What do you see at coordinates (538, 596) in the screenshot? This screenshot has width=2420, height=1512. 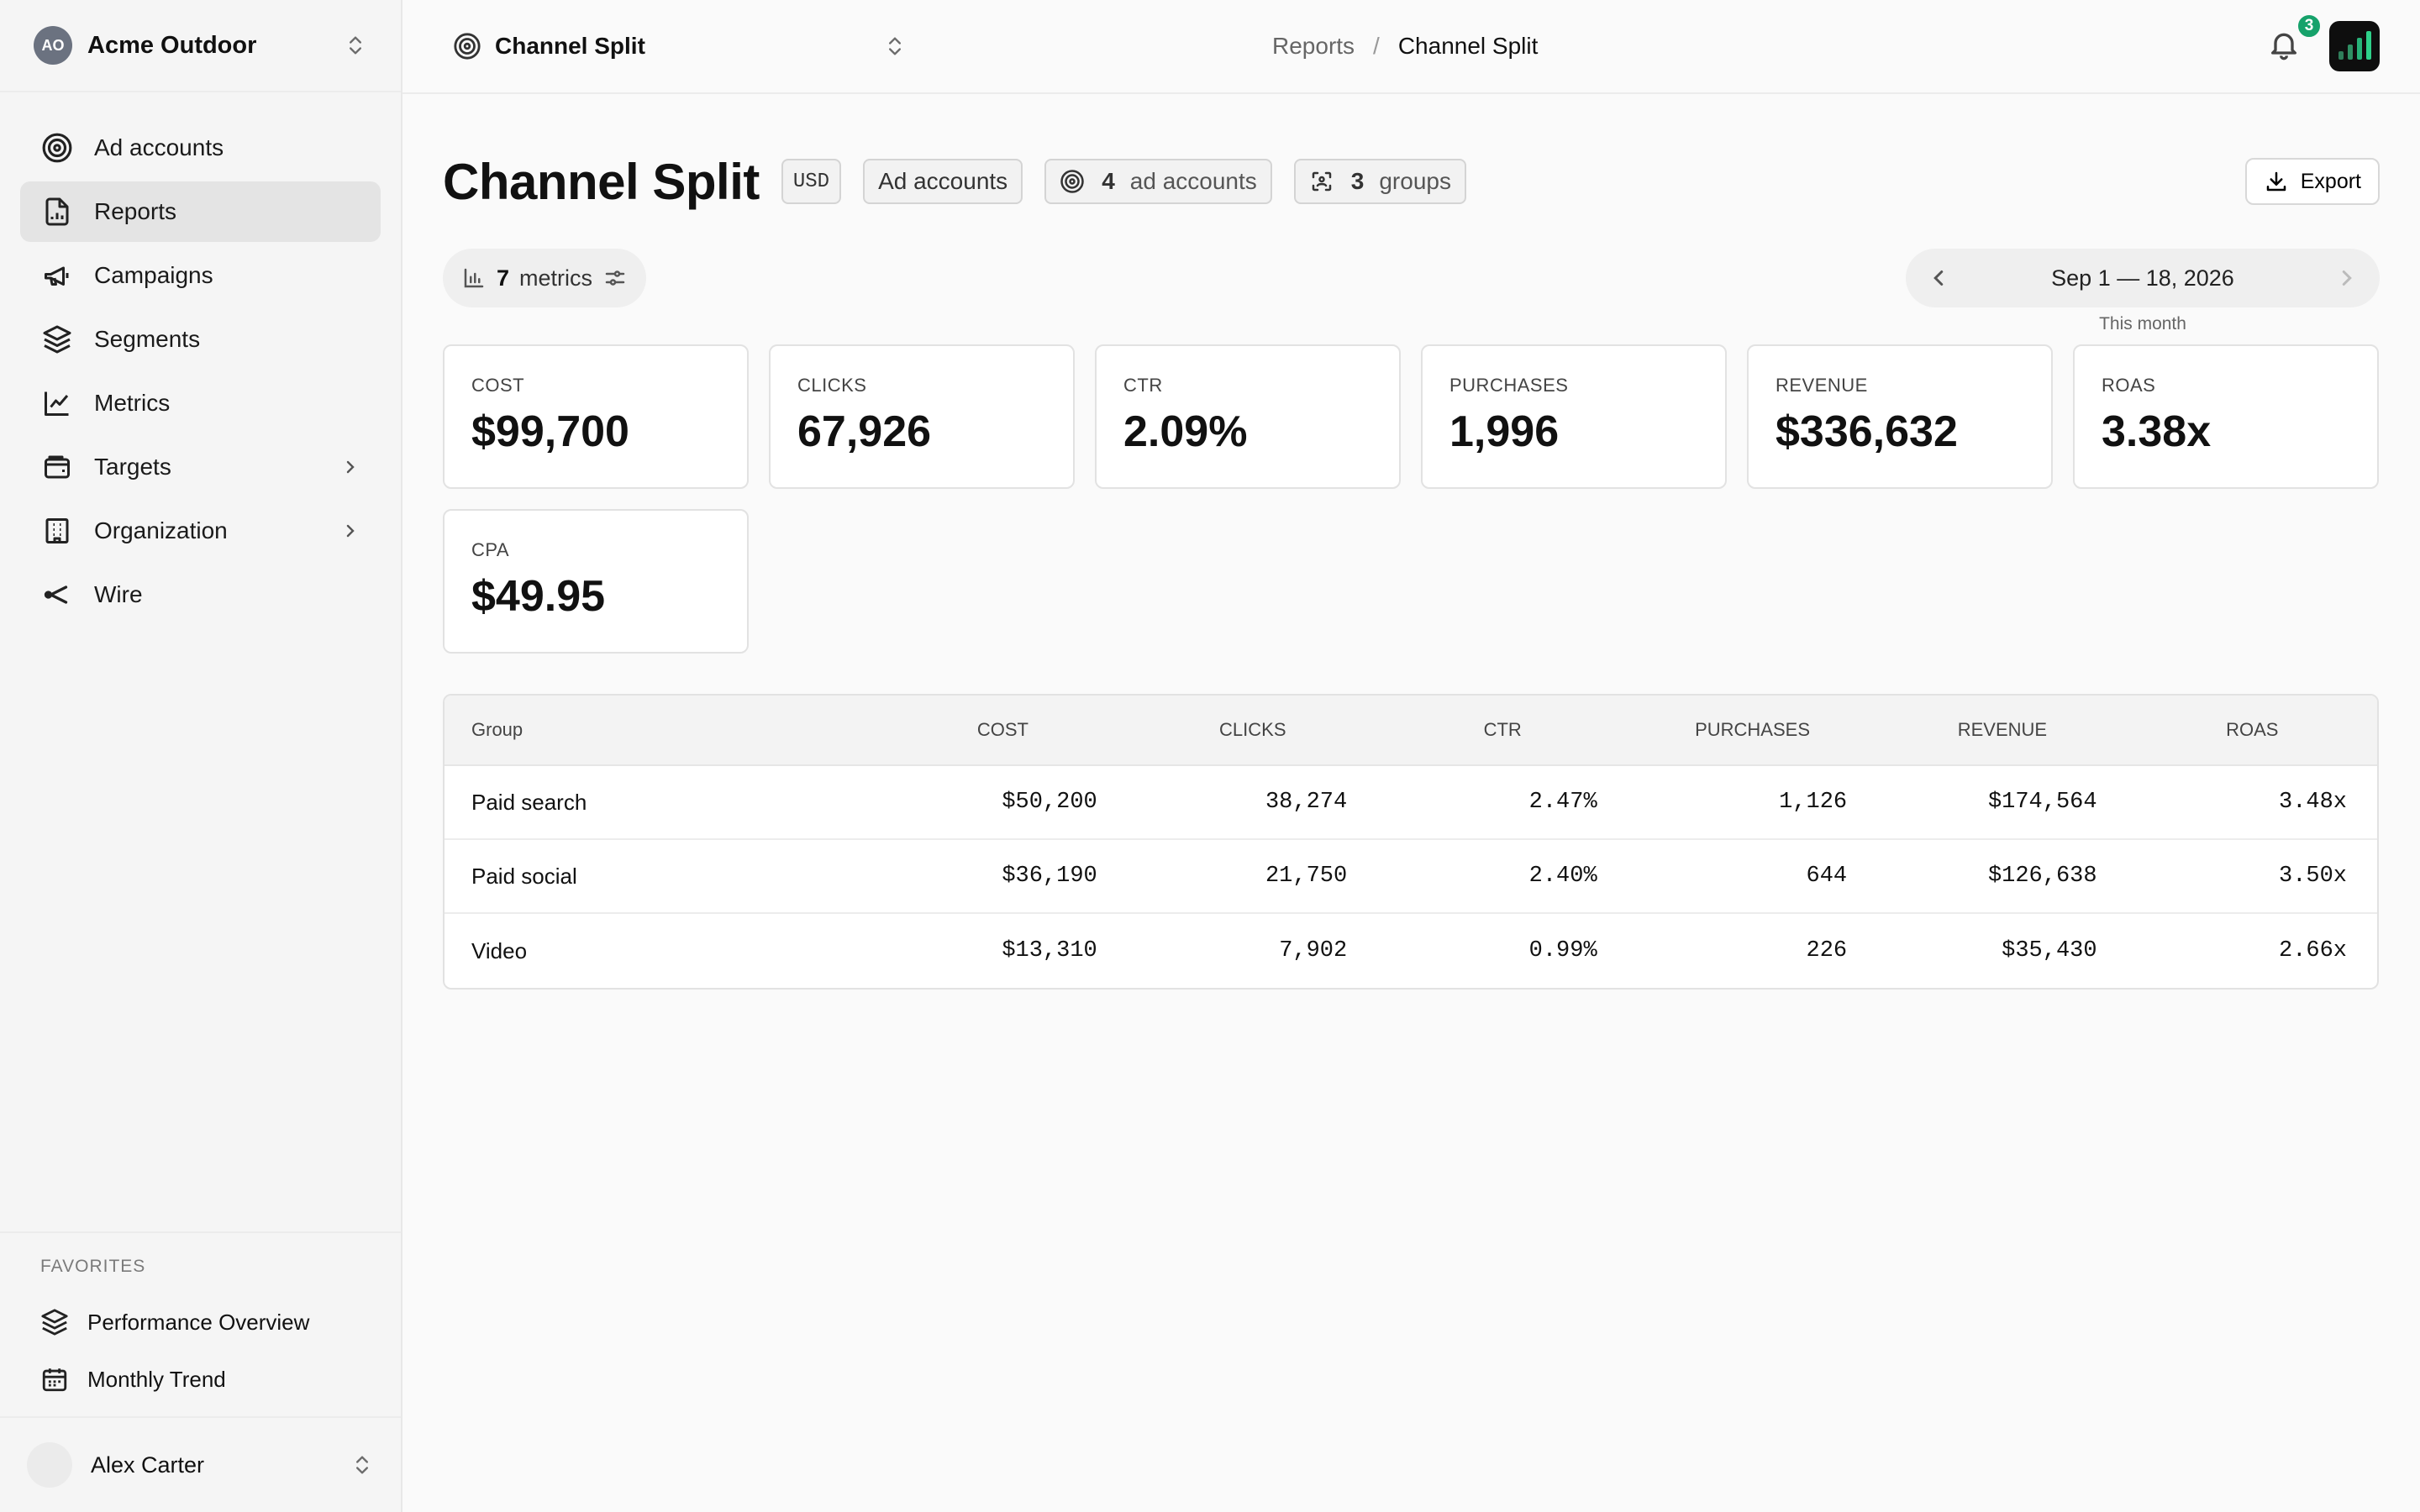 I see `metric-value: $49.95` at bounding box center [538, 596].